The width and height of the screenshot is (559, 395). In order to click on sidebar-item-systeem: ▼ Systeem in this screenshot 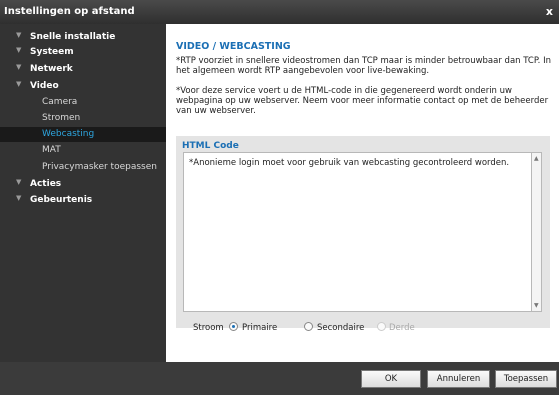, I will do `click(83, 52)`.